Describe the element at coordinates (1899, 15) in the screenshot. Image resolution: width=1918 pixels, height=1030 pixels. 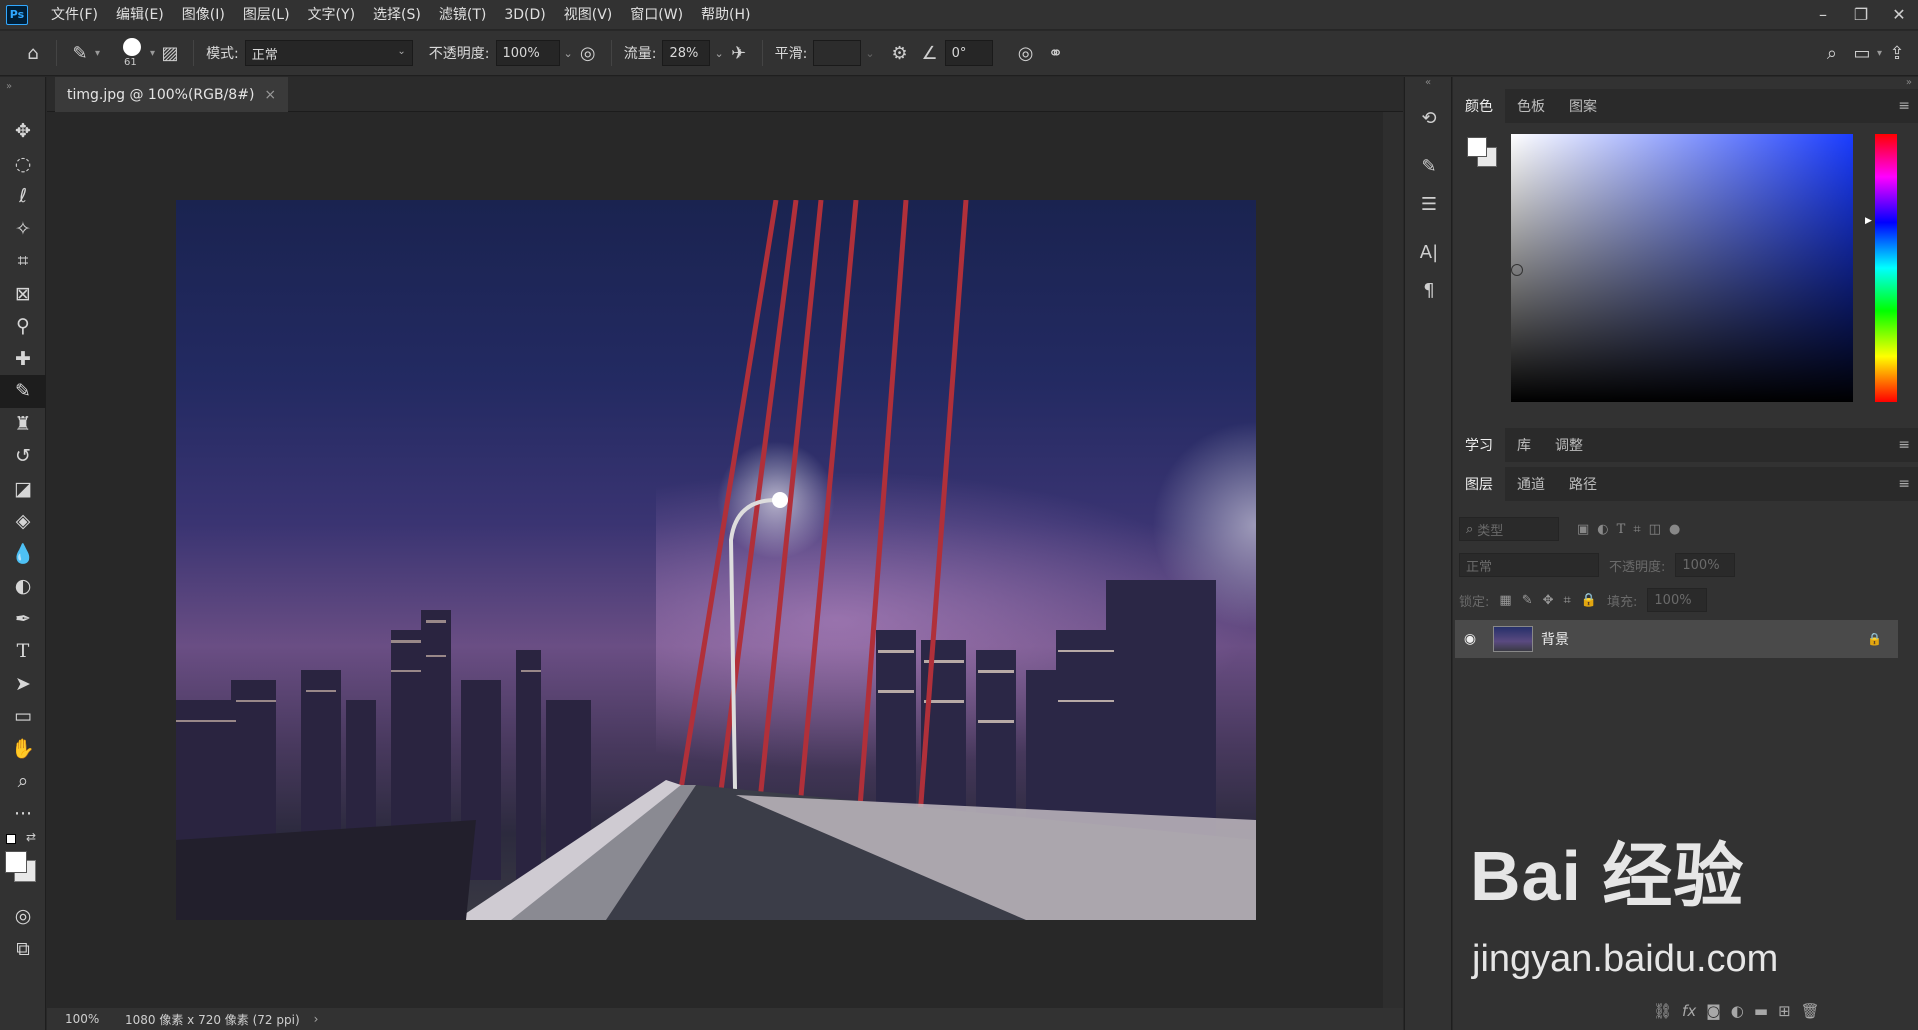
I see `close-button: ✕` at that location.